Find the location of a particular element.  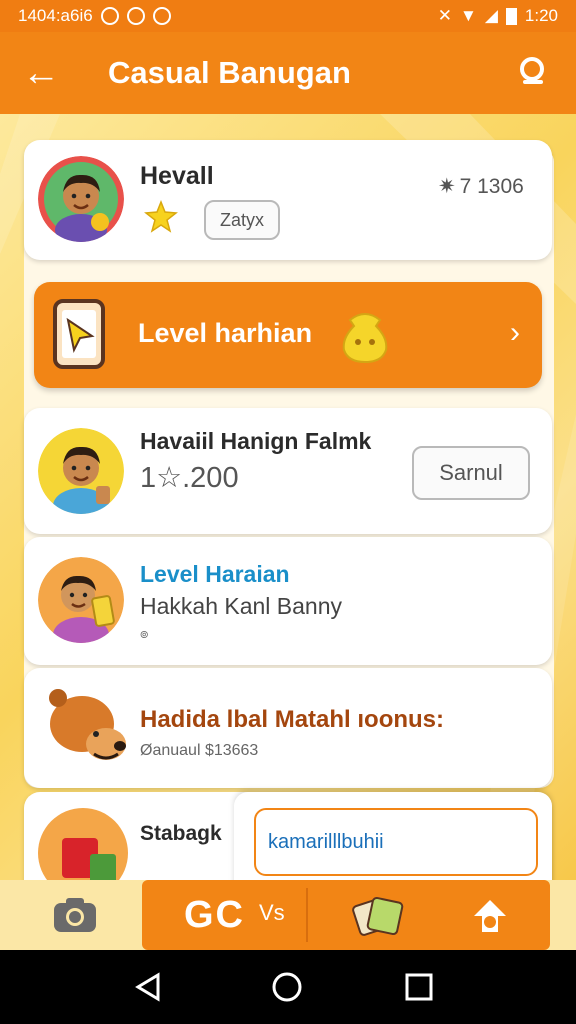

item-footnote: ๏ is located at coordinates (144, 633).